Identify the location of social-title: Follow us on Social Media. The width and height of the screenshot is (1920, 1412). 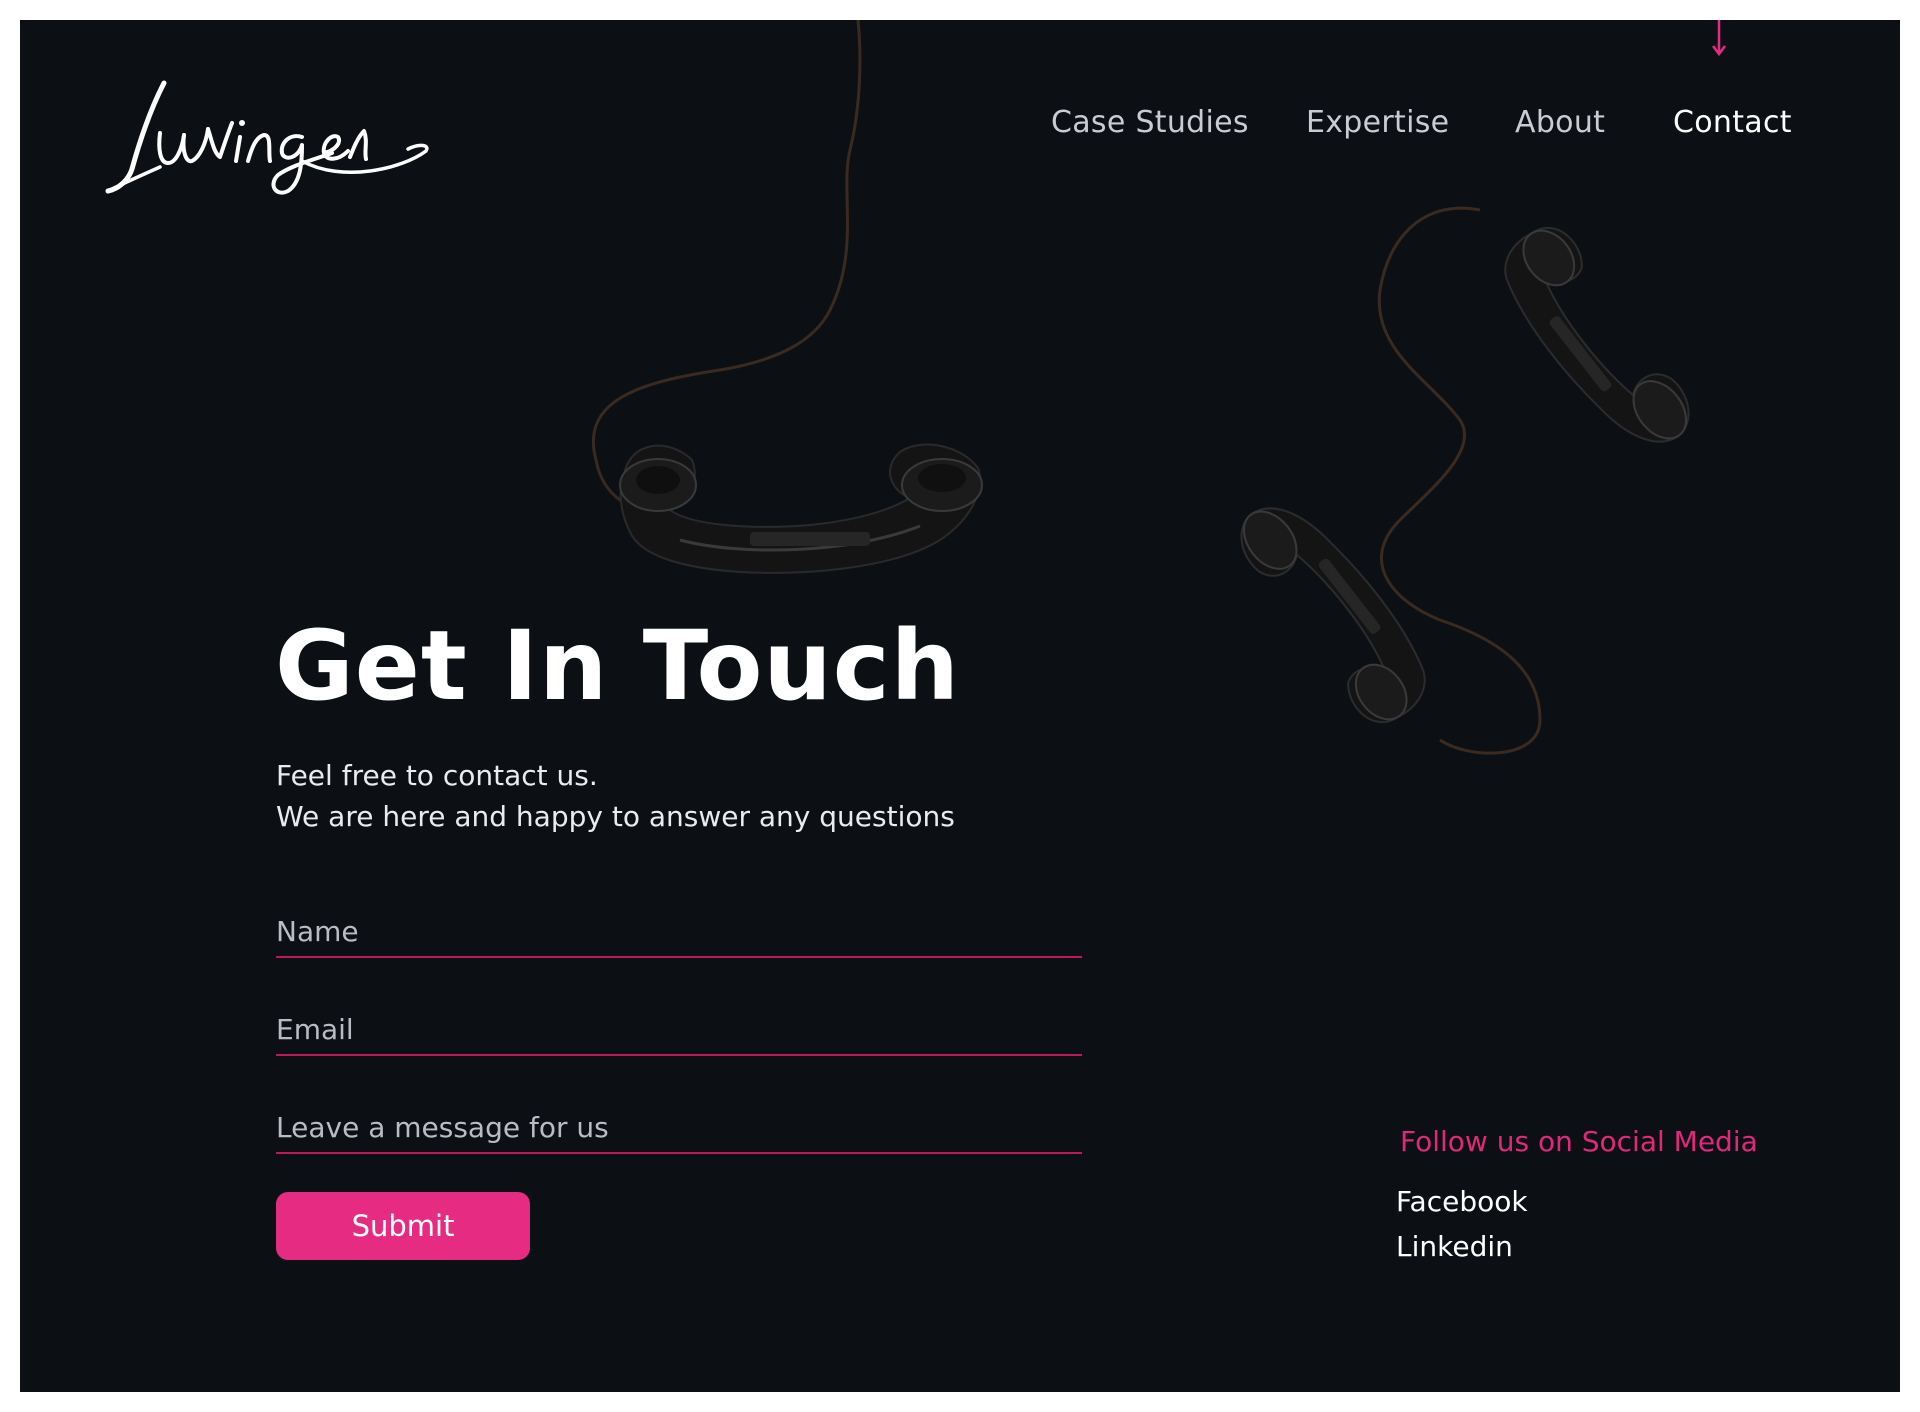
(1579, 1141).